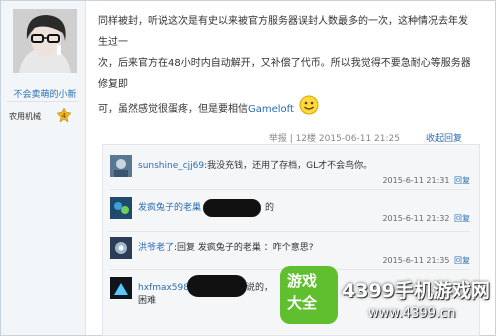 The height and width of the screenshot is (336, 496). What do you see at coordinates (171, 166) in the screenshot?
I see `reply-nick: sunshine_cjj69` at bounding box center [171, 166].